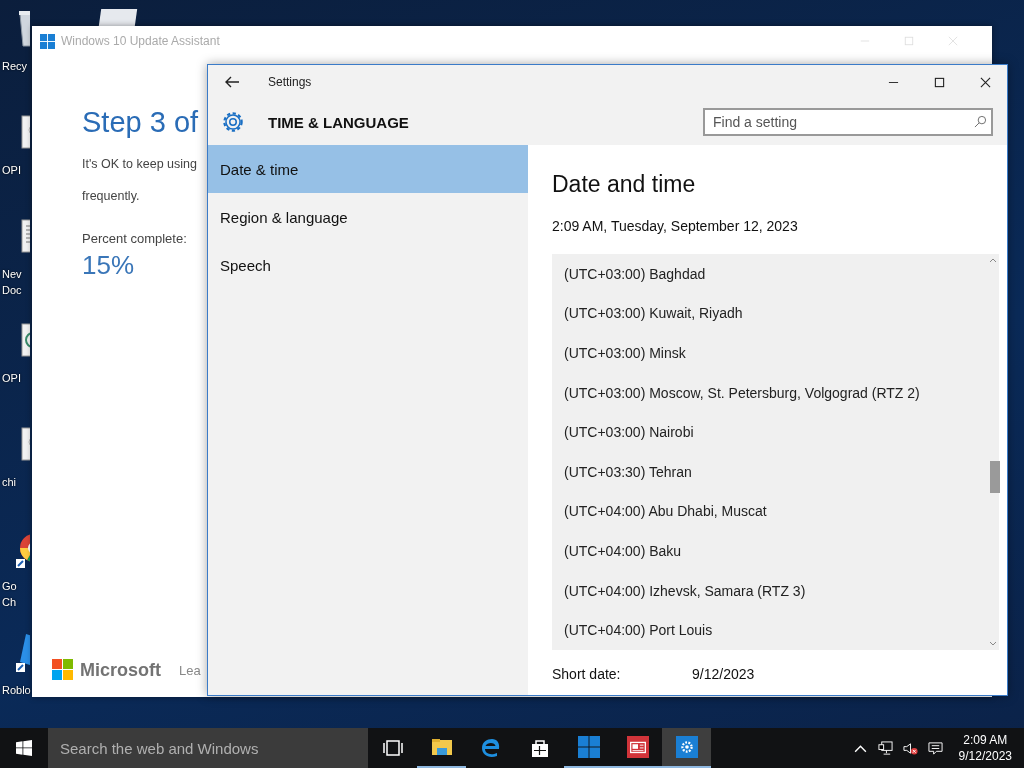 The image size is (1024, 768). Describe the element at coordinates (775, 590) in the screenshot. I see `time-zone-option: (UTC+04:00) Izhevsk, Samara (RTZ 3)` at that location.